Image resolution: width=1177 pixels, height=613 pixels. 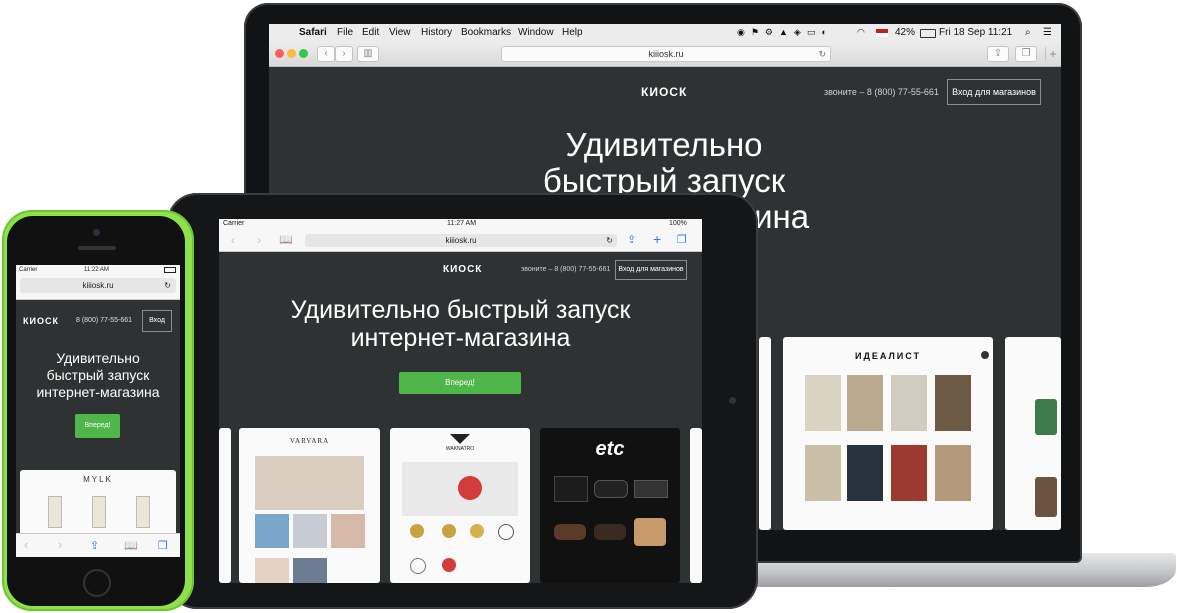 What do you see at coordinates (370, 32) in the screenshot?
I see `menu-edit: Edit` at bounding box center [370, 32].